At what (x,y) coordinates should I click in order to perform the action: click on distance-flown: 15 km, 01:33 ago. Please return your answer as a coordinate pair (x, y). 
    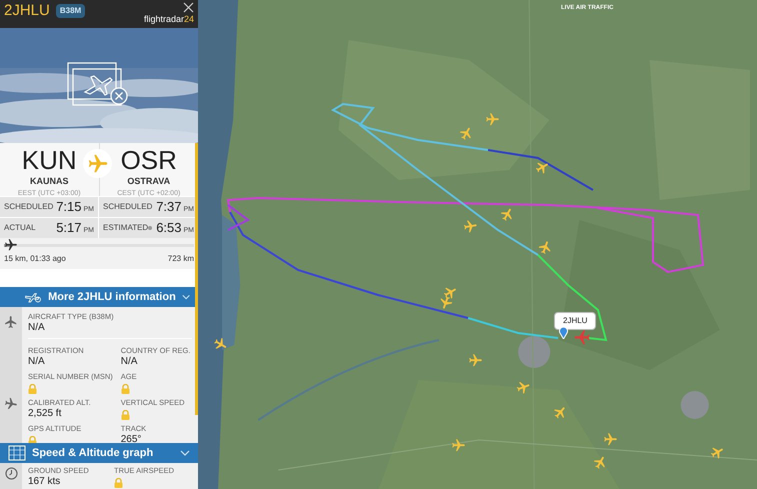
    Looking at the image, I should click on (35, 259).